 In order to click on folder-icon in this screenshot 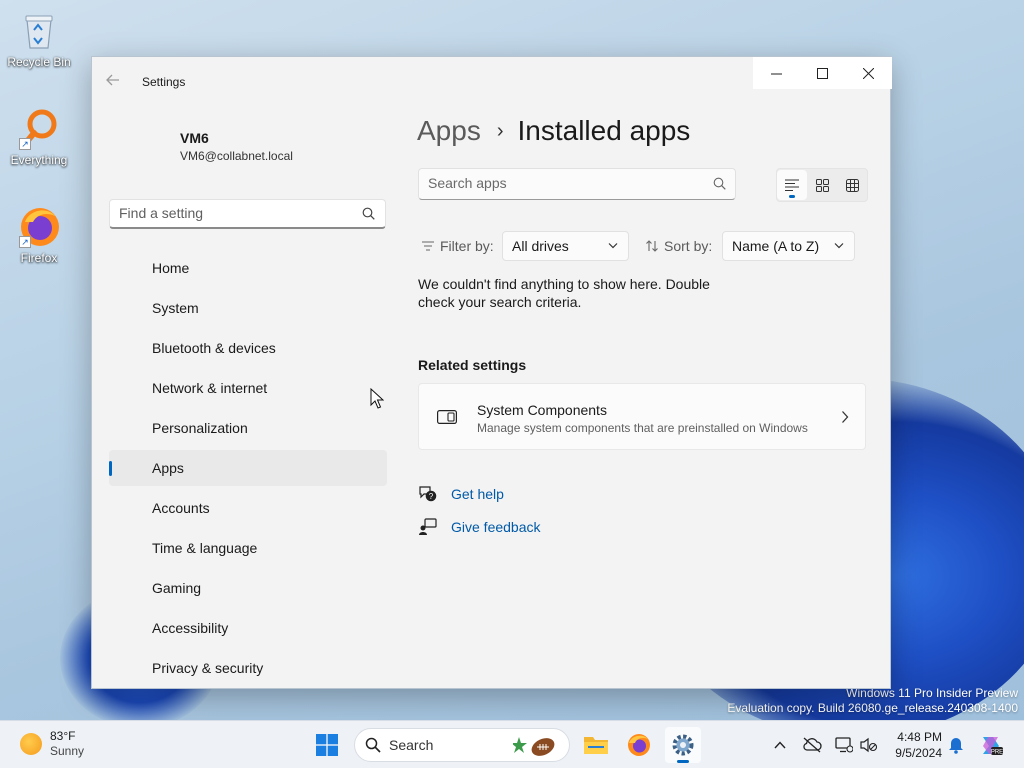, I will do `click(596, 745)`.